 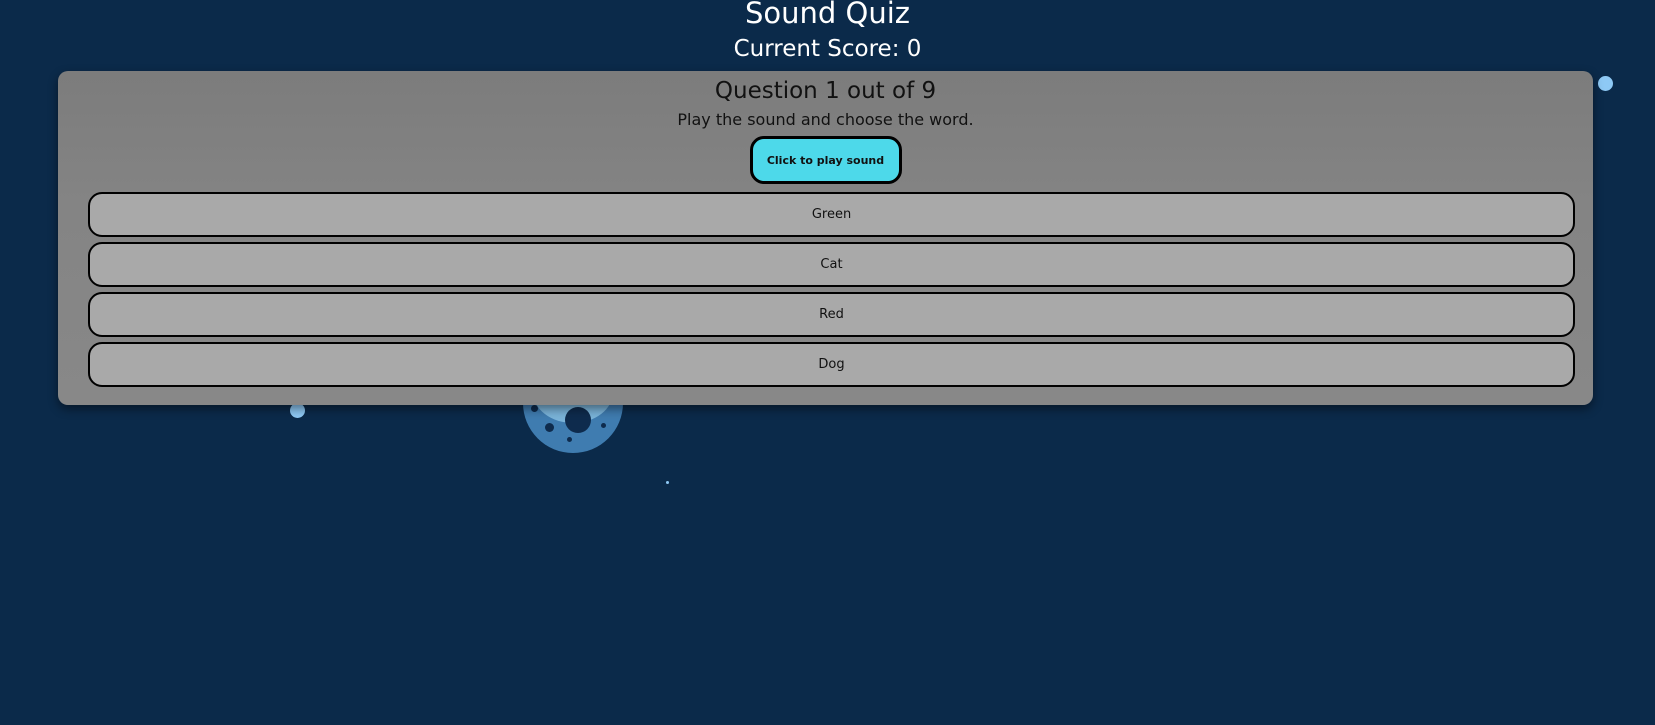 What do you see at coordinates (827, 31) in the screenshot?
I see `page-header: Sound Quiz Current Score: 0` at bounding box center [827, 31].